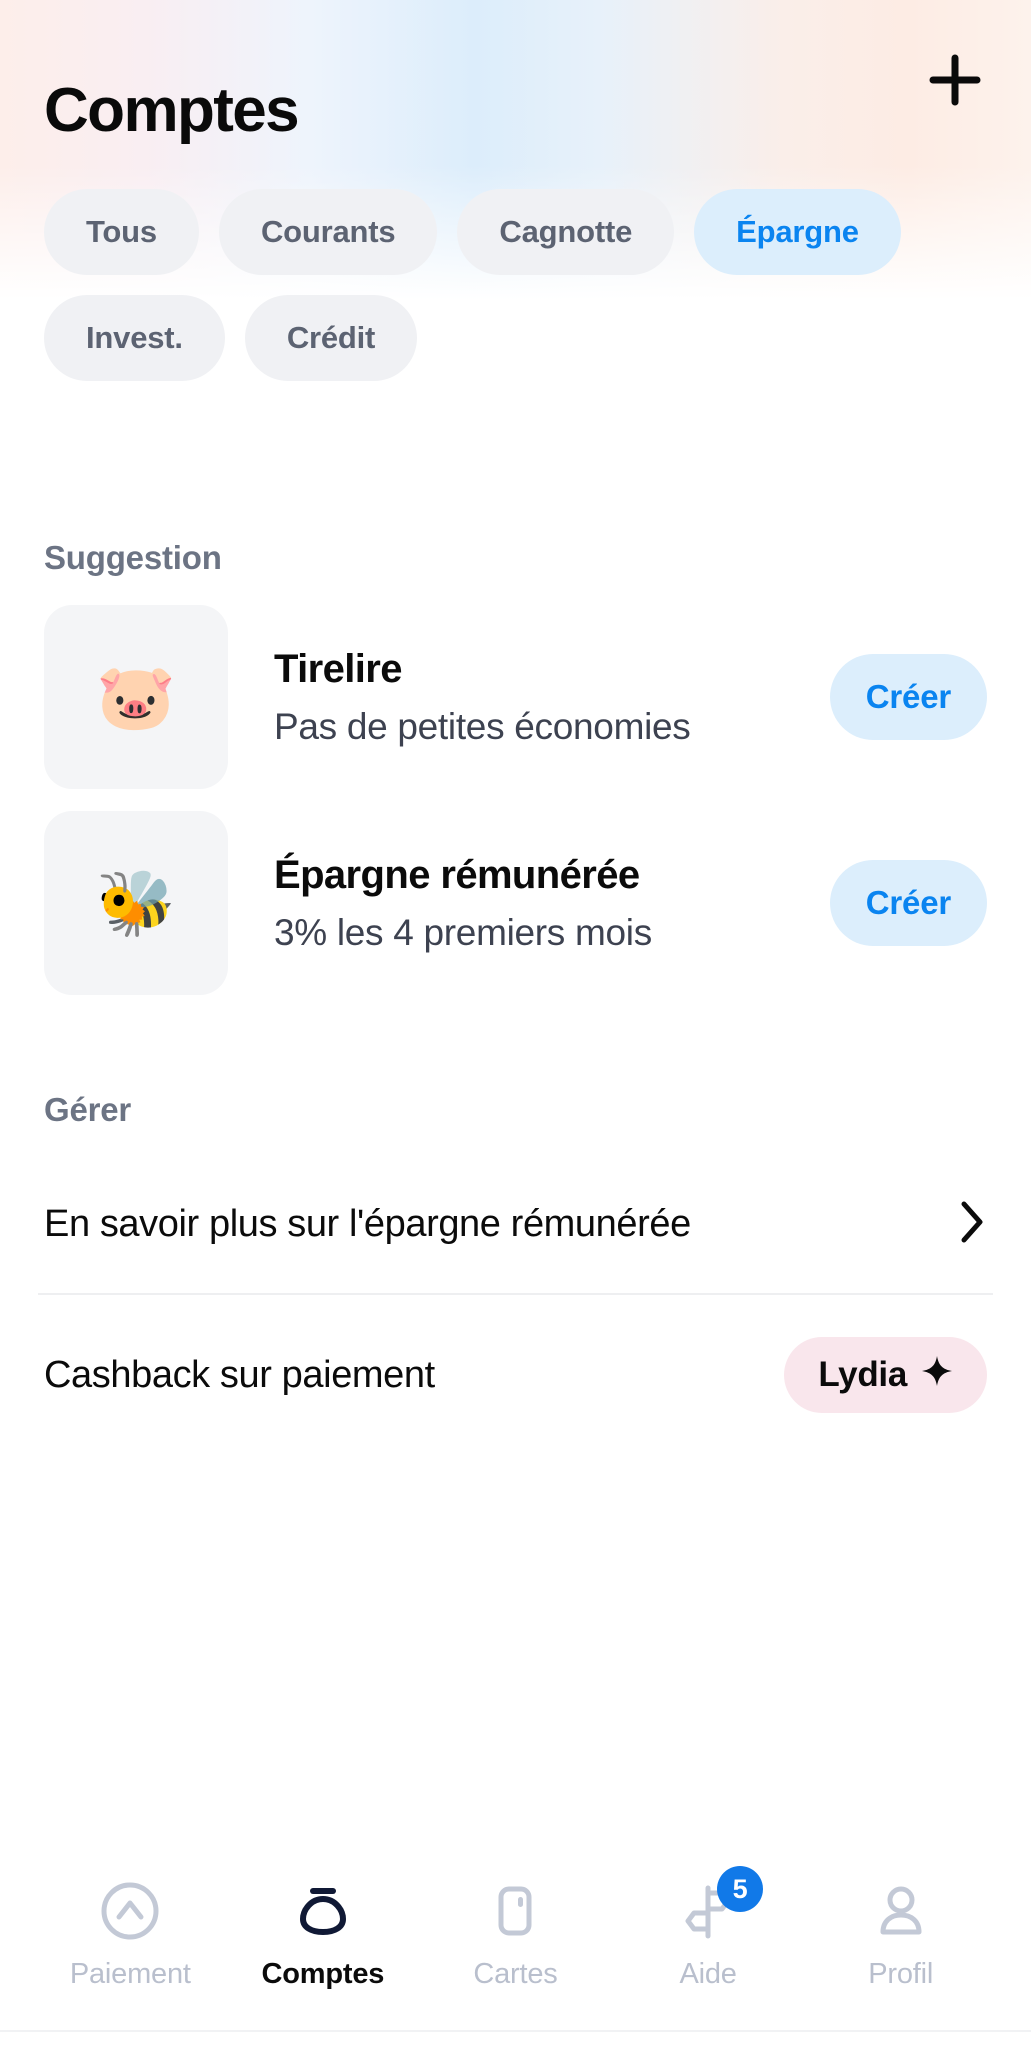  I want to click on aide-notification-badge: 5, so click(740, 1889).